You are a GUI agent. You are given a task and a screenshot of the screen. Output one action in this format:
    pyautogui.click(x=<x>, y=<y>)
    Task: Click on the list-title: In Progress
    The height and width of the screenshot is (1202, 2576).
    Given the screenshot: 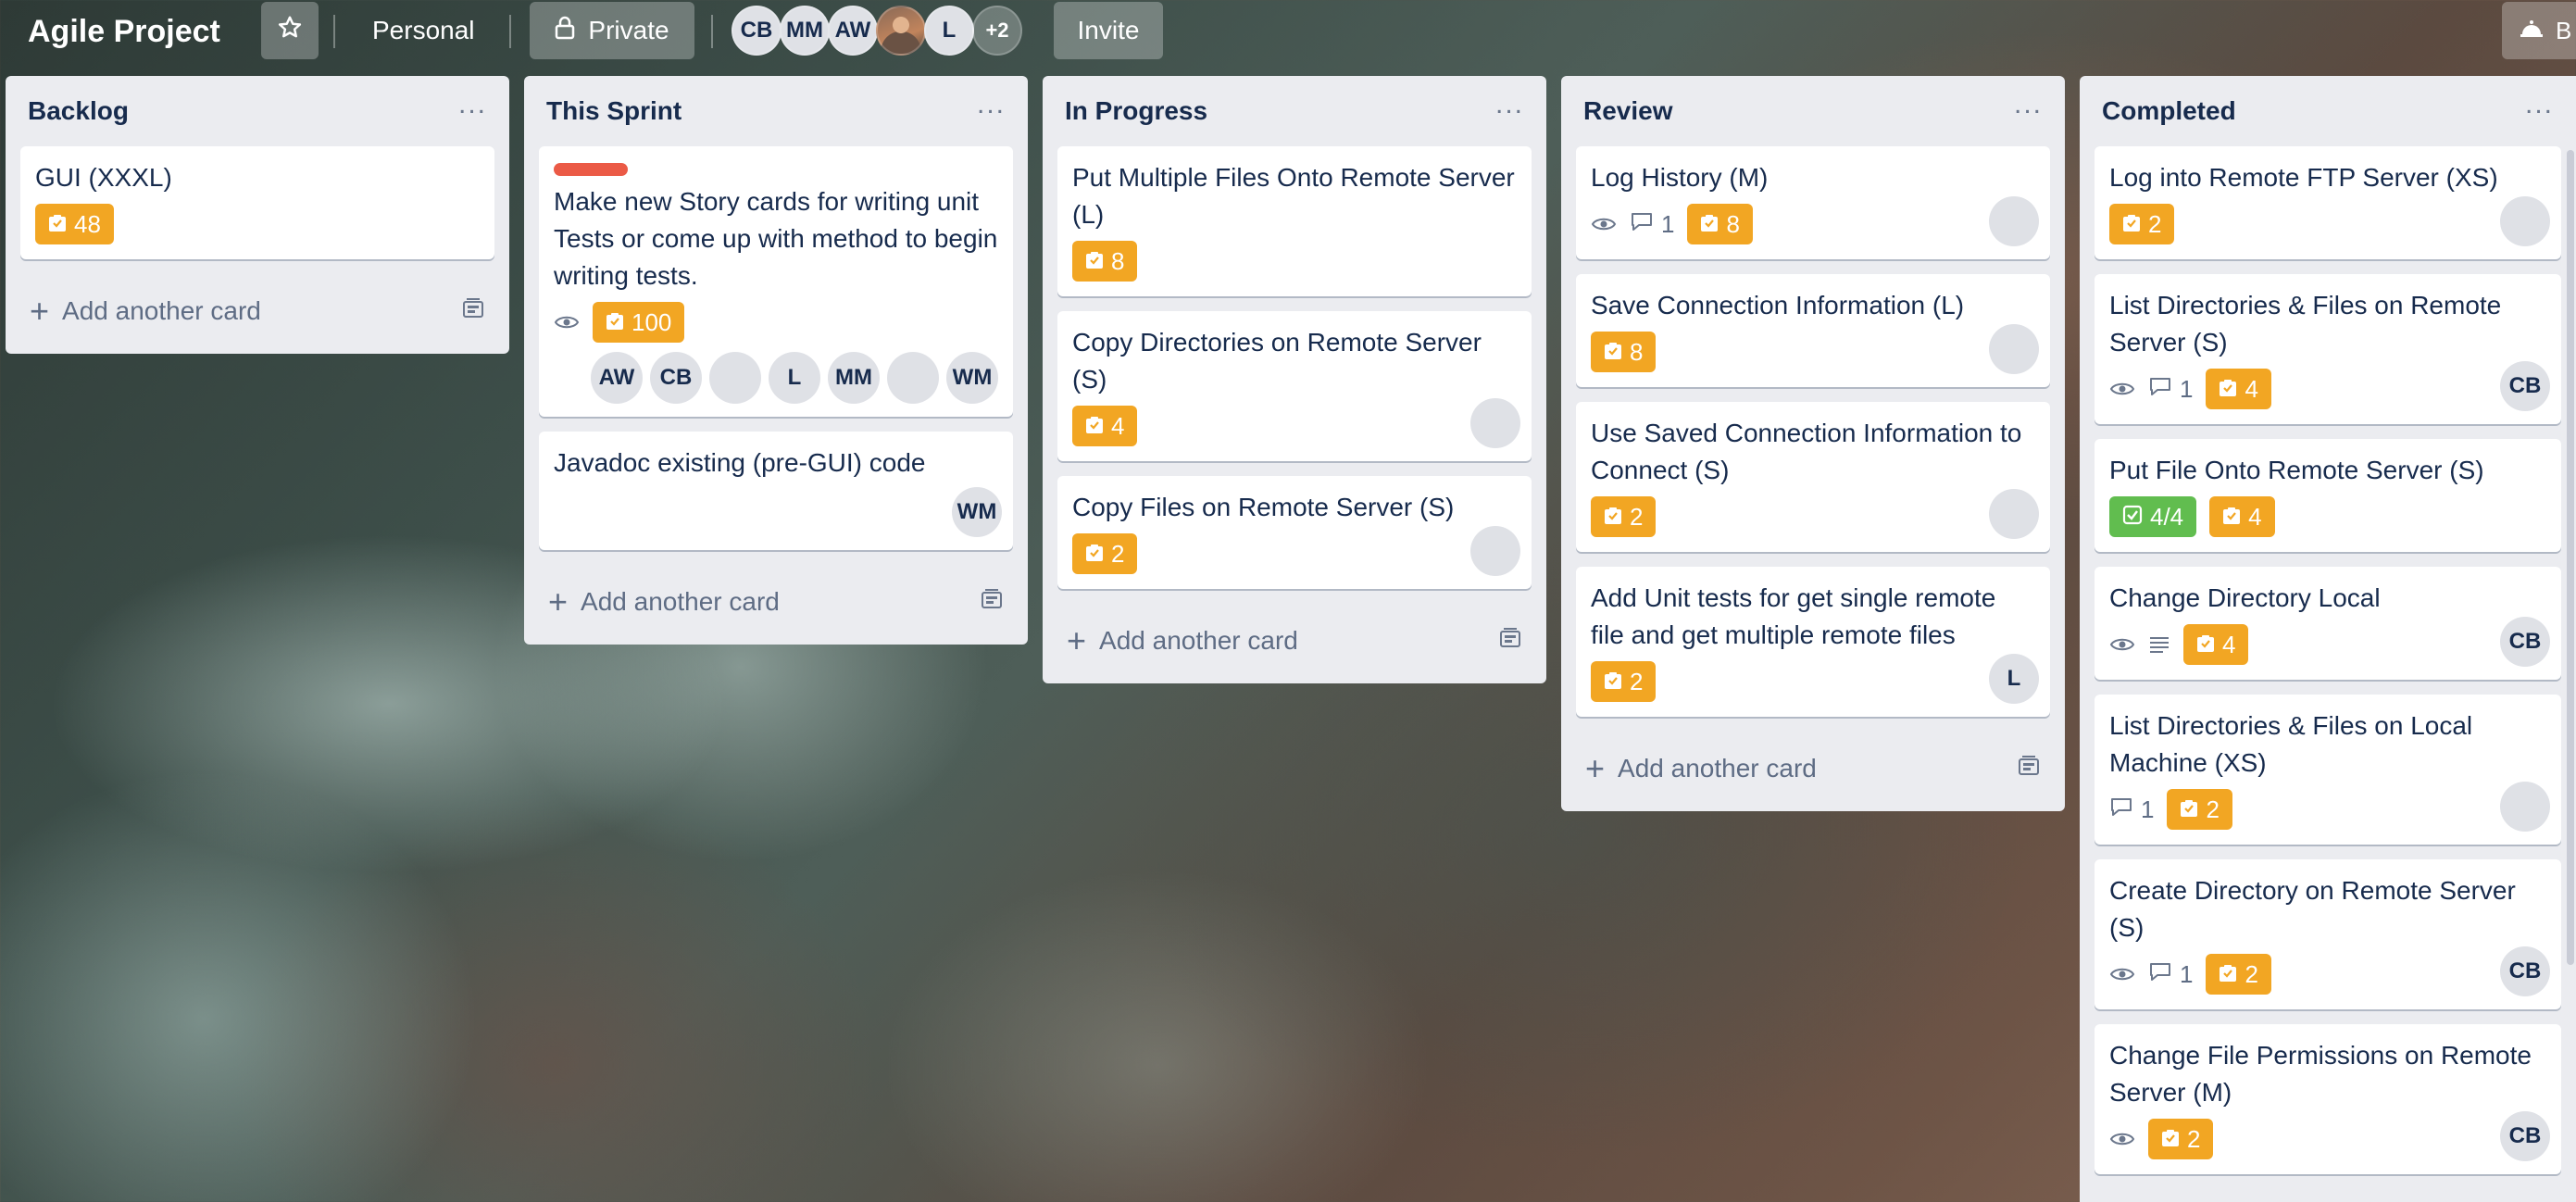 What is the action you would take?
    pyautogui.click(x=1136, y=111)
    